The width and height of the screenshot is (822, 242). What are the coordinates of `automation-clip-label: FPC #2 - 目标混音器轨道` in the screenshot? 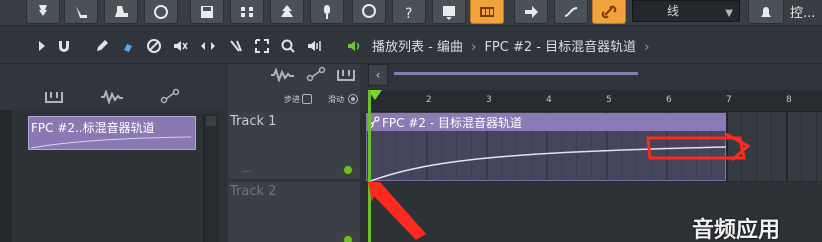 It's located at (452, 123).